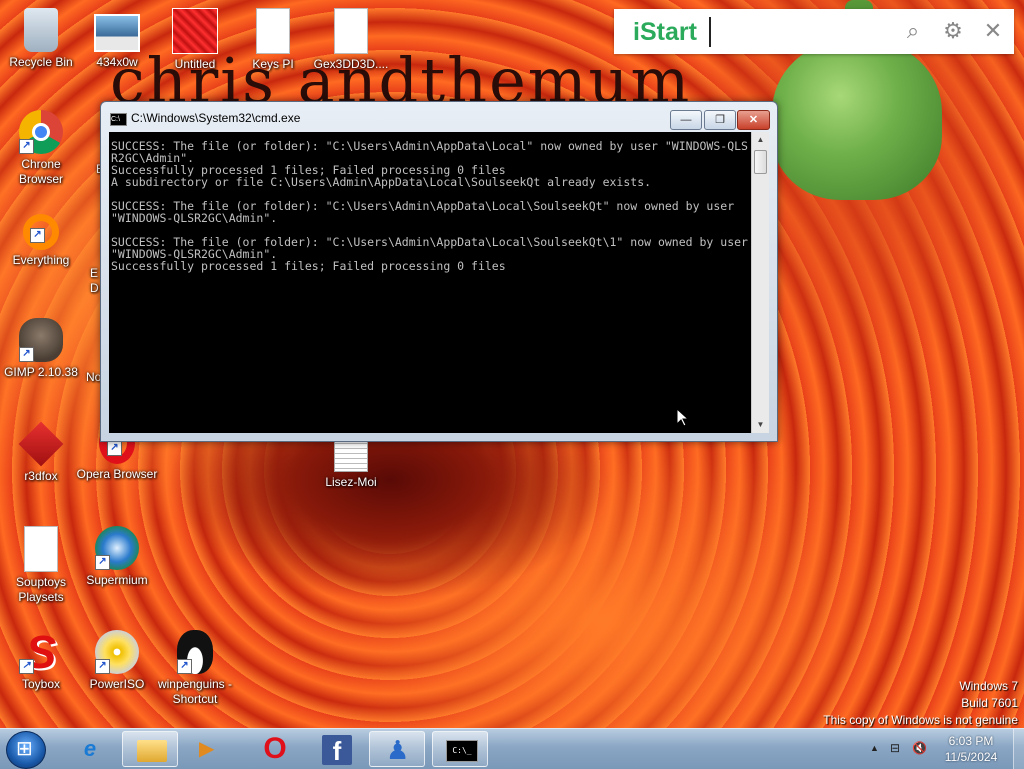  What do you see at coordinates (26, 750) in the screenshot?
I see `start-button` at bounding box center [26, 750].